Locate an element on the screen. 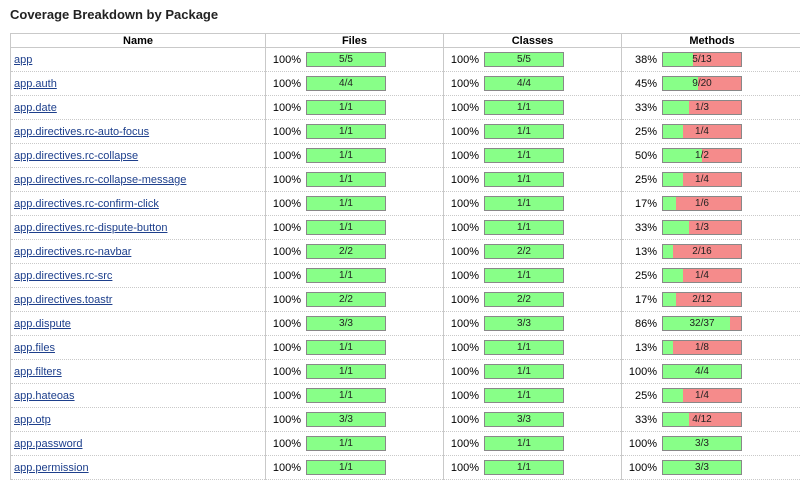  package-name-cell: app.hateoas is located at coordinates (138, 396).